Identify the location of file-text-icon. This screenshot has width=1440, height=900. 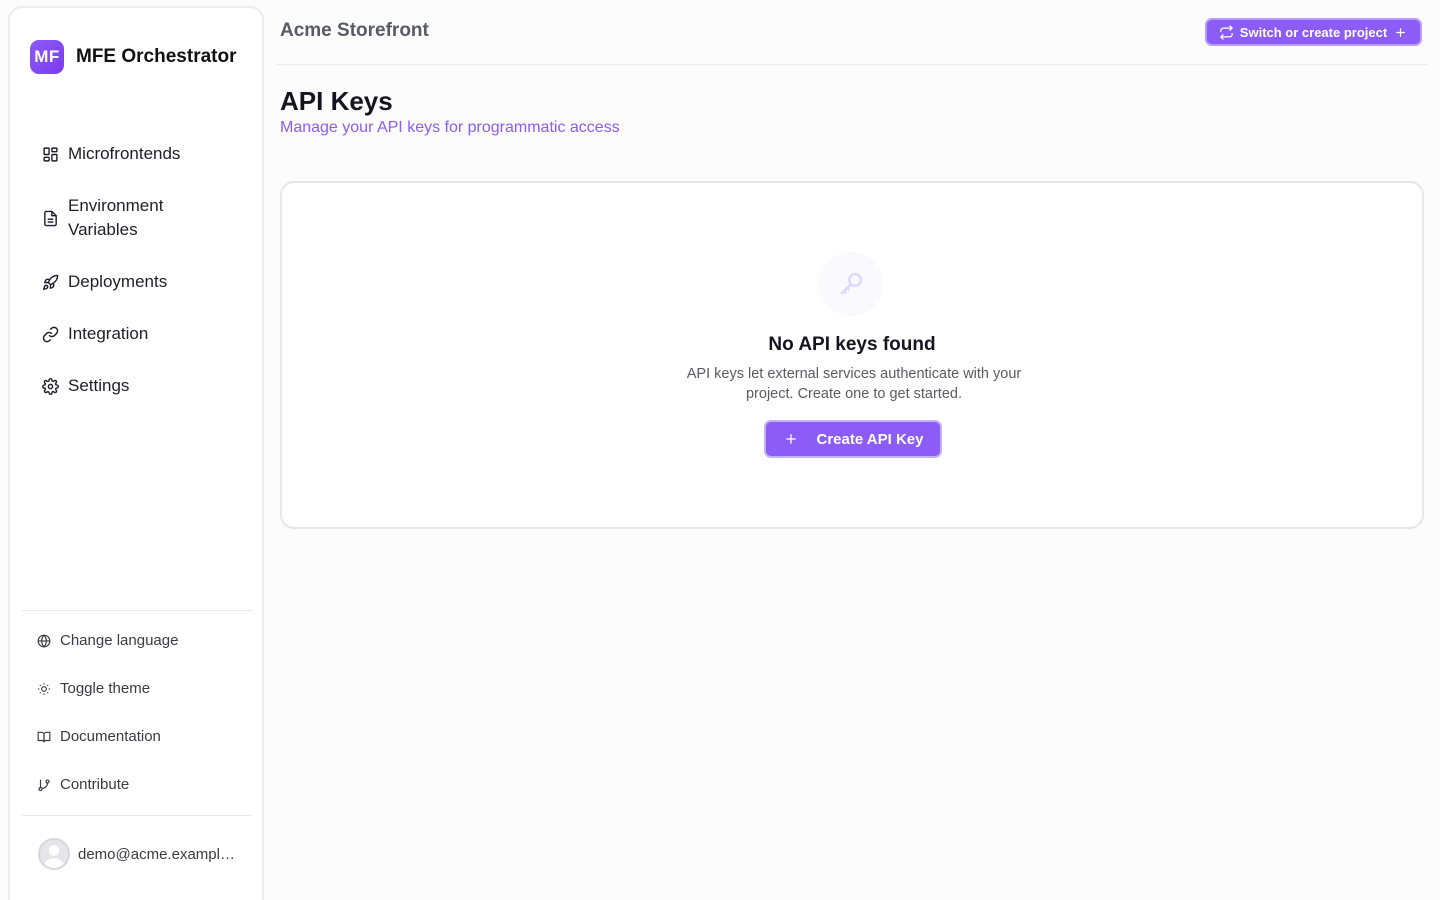
(50, 218).